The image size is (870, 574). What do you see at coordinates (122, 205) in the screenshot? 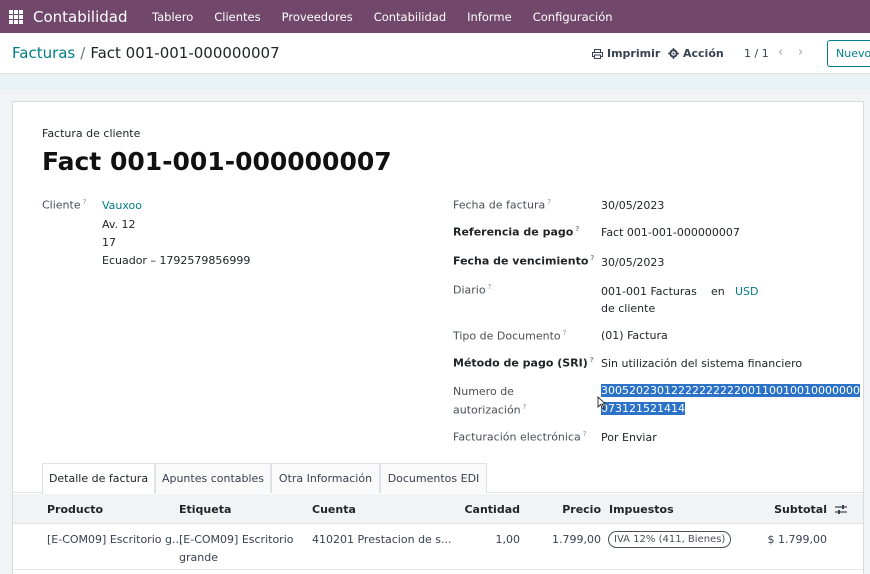
I see `customer-name: Vauxoo` at bounding box center [122, 205].